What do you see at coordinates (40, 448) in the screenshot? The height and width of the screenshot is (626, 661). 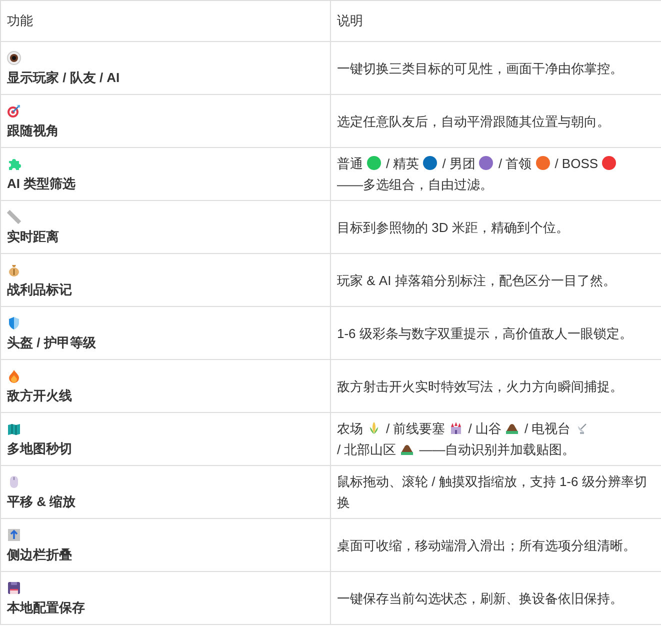 I see `feature-name: 多地图秒切` at bounding box center [40, 448].